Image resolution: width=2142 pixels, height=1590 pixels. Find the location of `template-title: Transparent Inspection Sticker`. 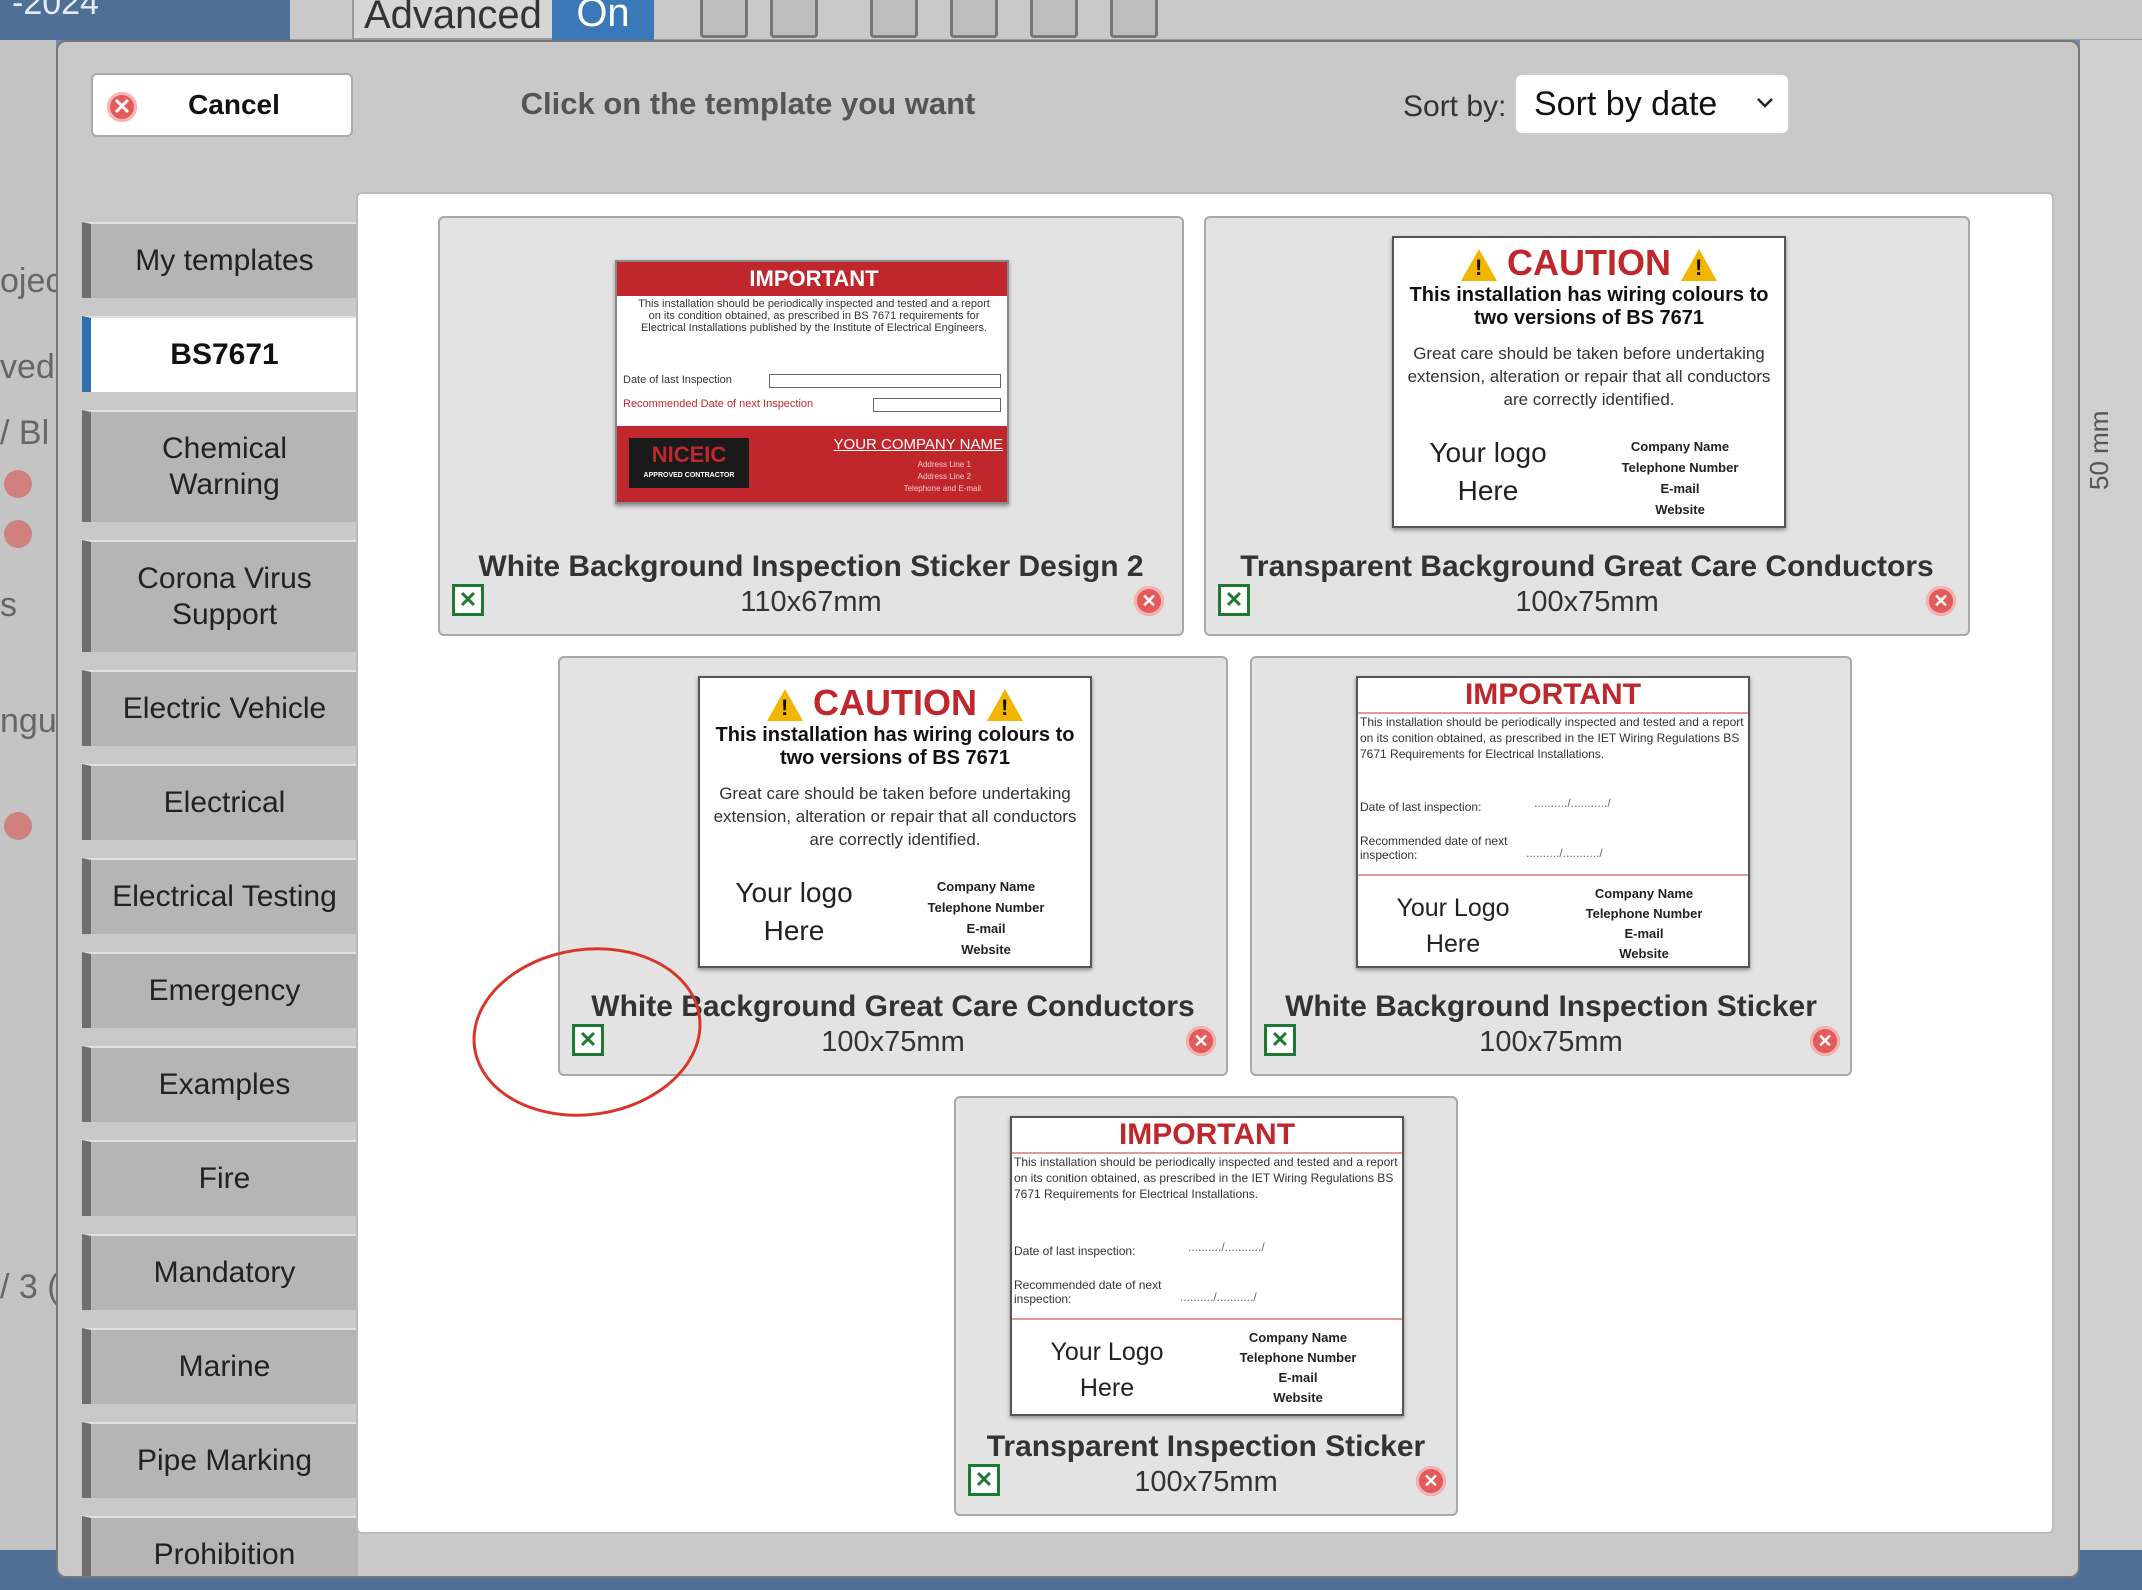

template-title: Transparent Inspection Sticker is located at coordinates (1206, 1446).